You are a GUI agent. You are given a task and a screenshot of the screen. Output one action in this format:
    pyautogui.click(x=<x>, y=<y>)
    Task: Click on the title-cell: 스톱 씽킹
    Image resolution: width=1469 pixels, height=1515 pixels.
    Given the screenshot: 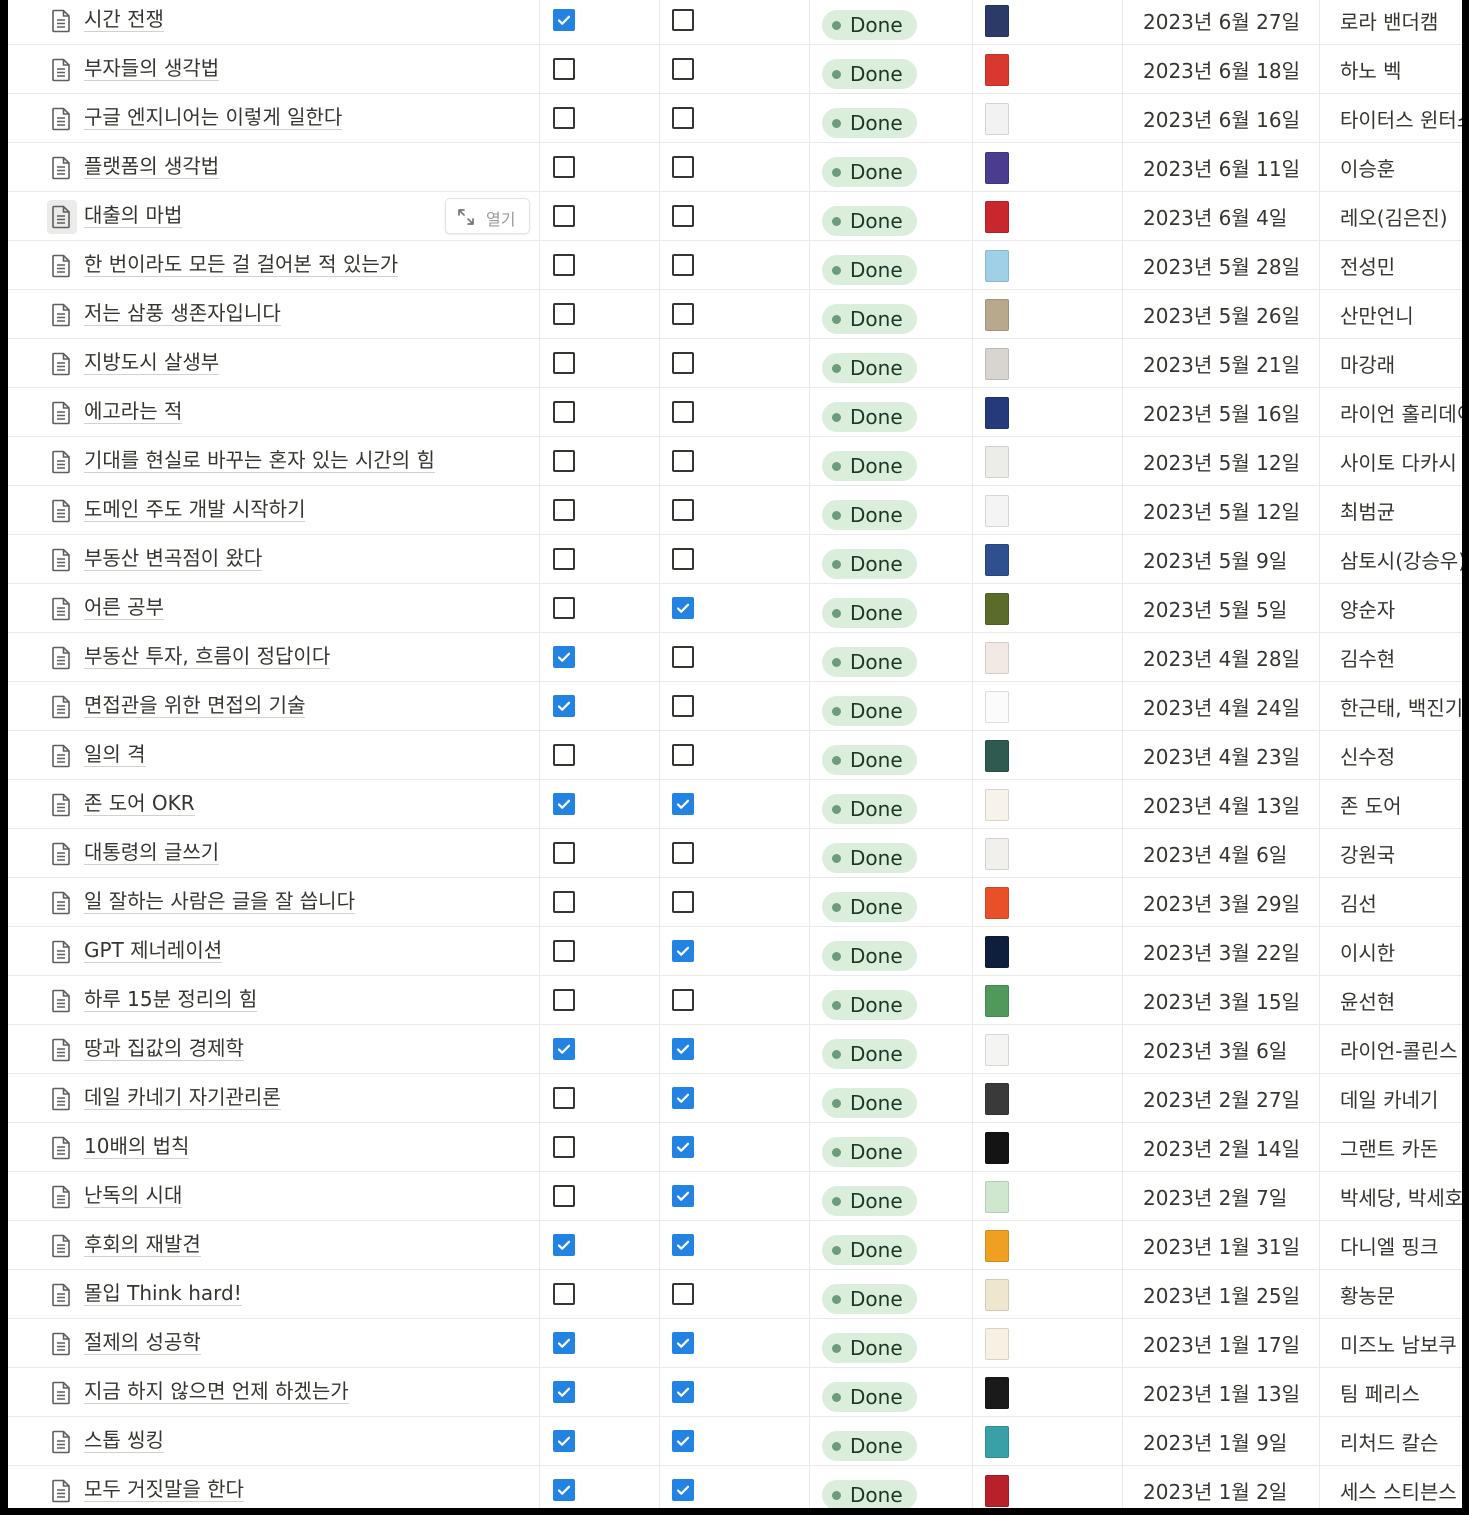 What is the action you would take?
    pyautogui.click(x=274, y=1441)
    